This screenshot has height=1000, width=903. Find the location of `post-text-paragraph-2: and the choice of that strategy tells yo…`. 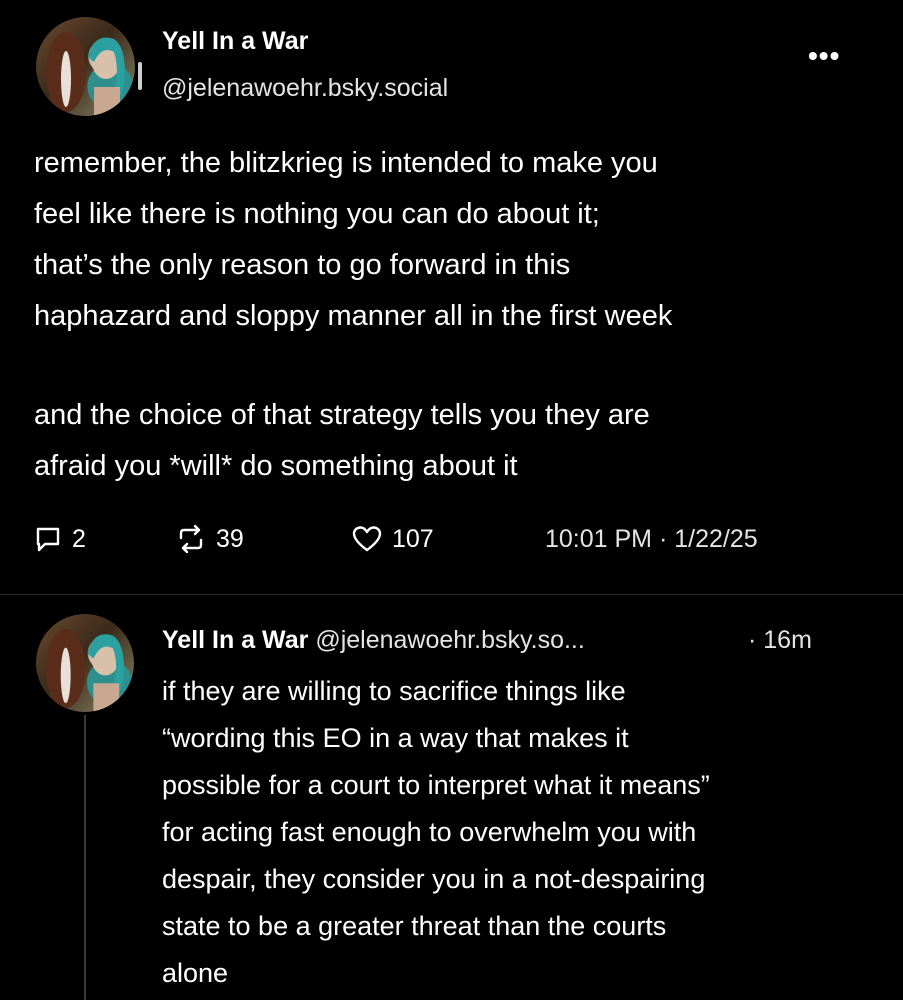

post-text-paragraph-2: and the choice of that strategy tells yo… is located at coordinates (342, 440).